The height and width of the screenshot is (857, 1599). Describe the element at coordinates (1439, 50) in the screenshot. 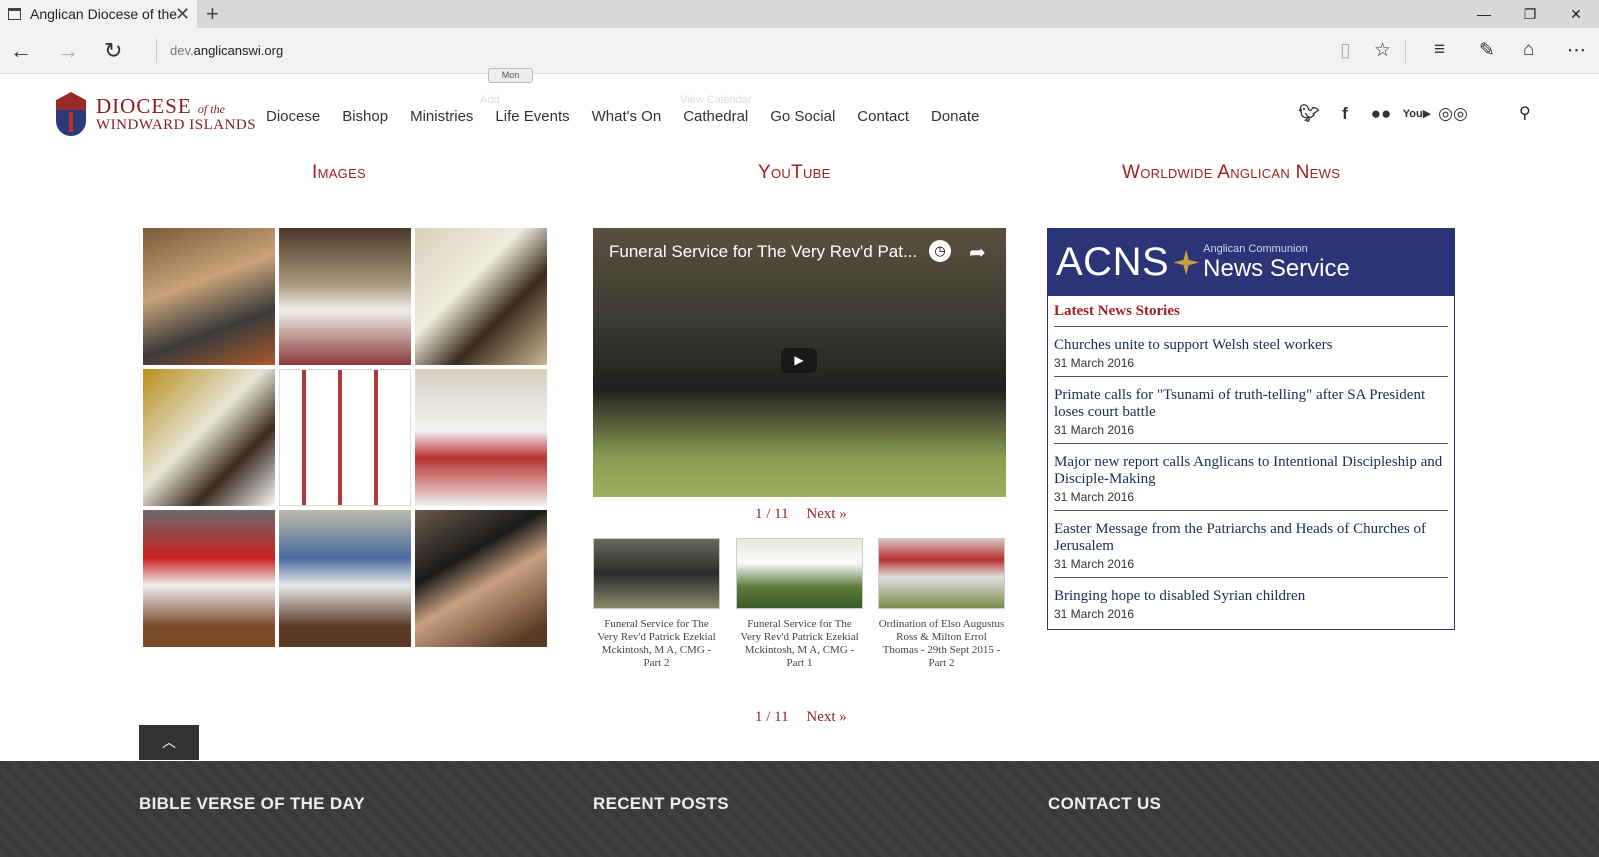

I see `hub-icon: ≡` at that location.